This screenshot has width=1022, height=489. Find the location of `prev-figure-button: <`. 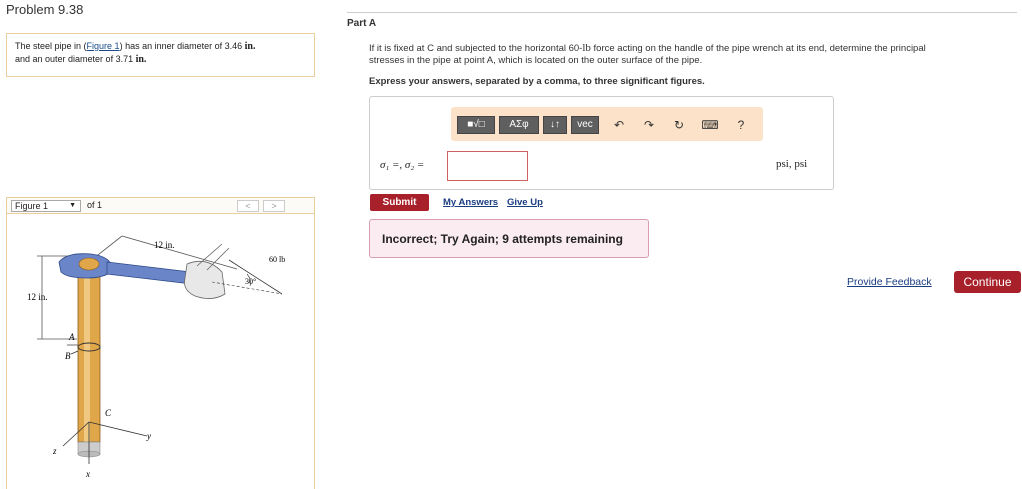

prev-figure-button: < is located at coordinates (248, 206).